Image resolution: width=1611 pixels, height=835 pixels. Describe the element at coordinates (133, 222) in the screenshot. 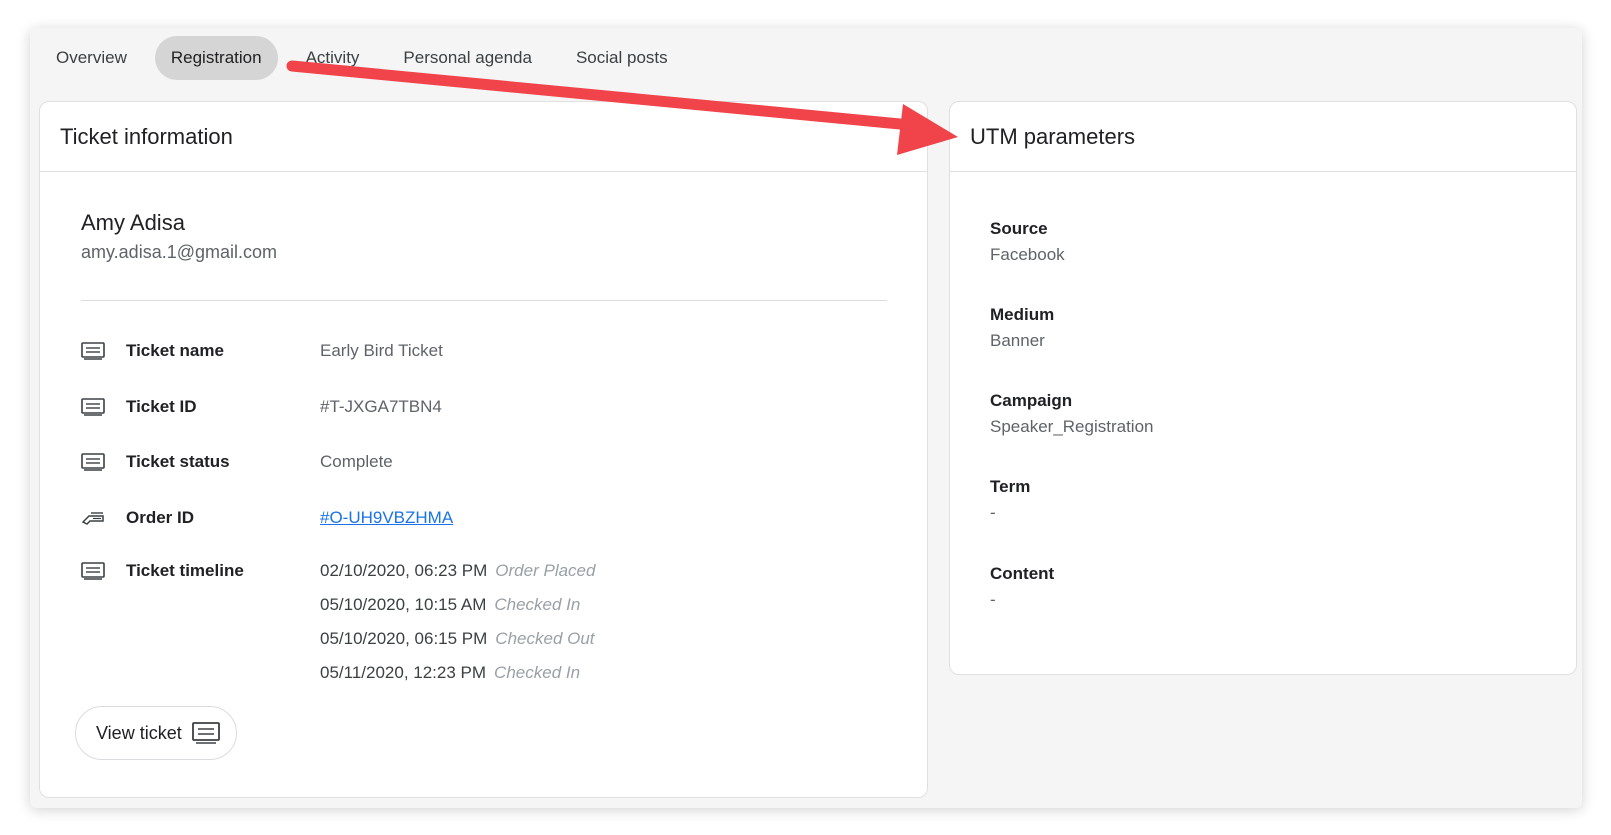

I see `attendee-name: Amy Adisa` at that location.